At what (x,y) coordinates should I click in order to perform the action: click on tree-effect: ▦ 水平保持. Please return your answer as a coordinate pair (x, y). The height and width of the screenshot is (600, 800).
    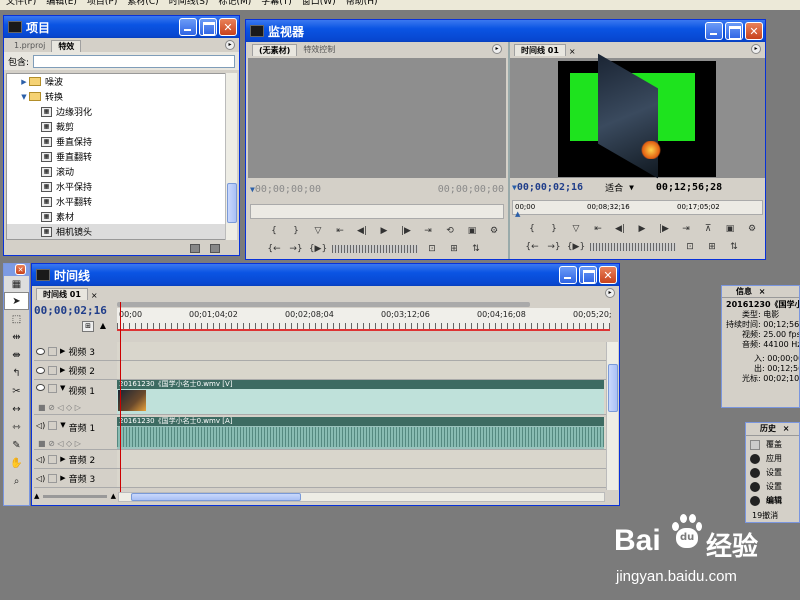
    Looking at the image, I should click on (117, 186).